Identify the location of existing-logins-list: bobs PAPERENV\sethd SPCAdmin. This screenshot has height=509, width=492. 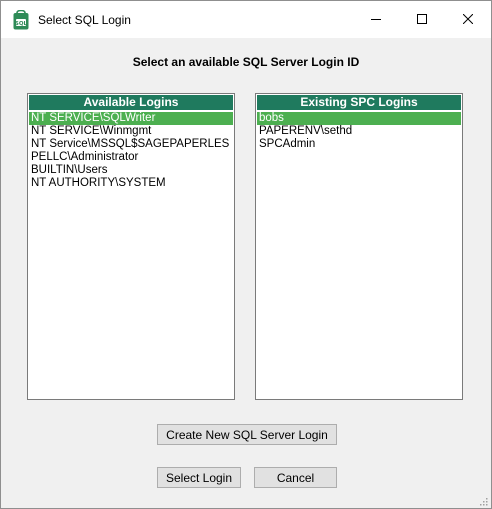
(359, 130).